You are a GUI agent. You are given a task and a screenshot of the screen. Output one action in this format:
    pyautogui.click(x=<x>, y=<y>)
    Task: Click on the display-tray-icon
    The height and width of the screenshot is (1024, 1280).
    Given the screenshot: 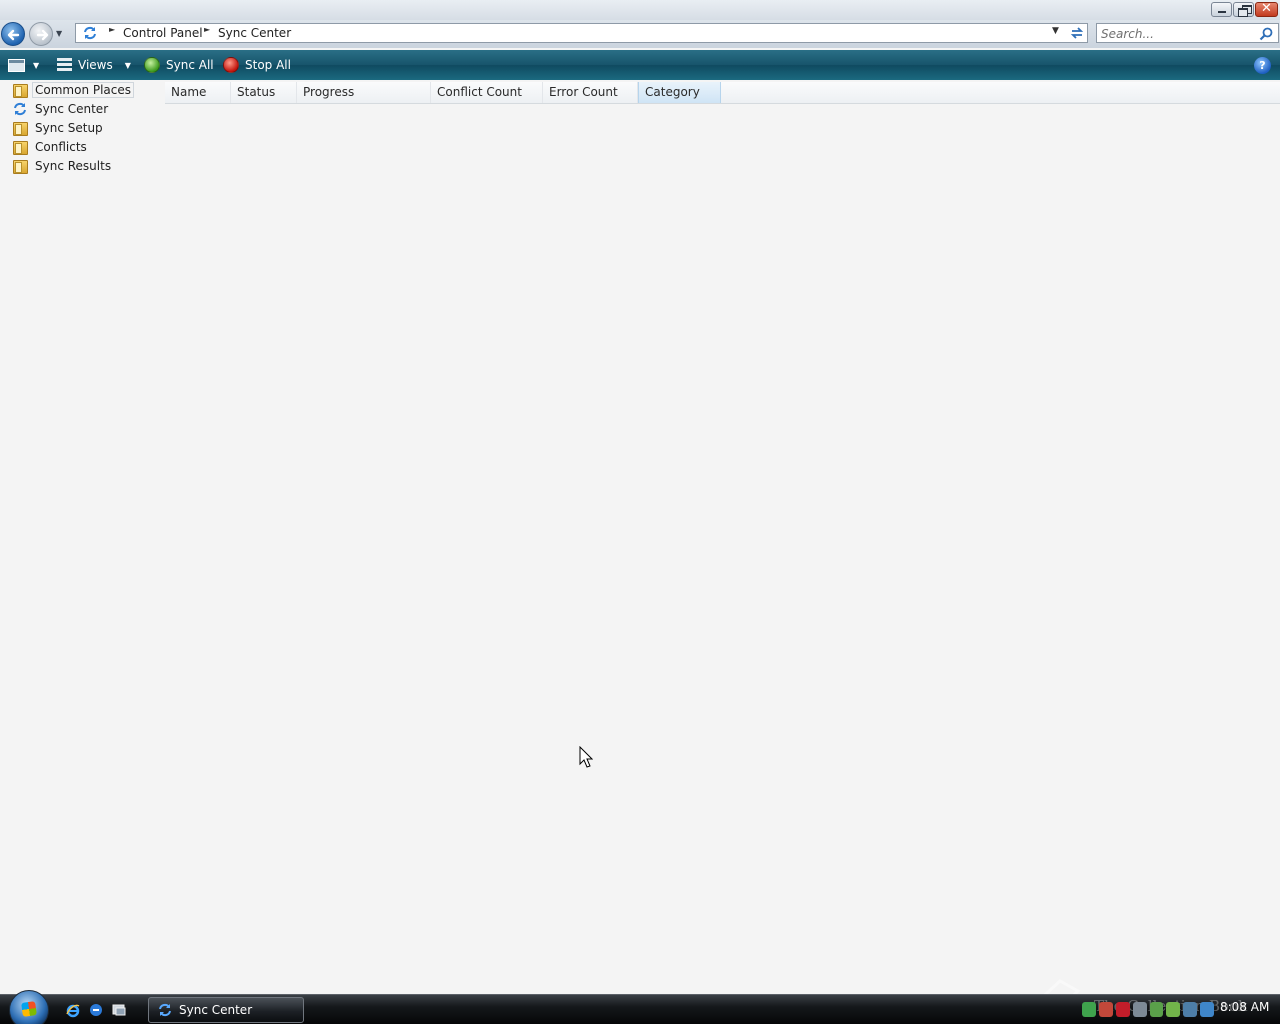 What is the action you would take?
    pyautogui.click(x=1190, y=1009)
    